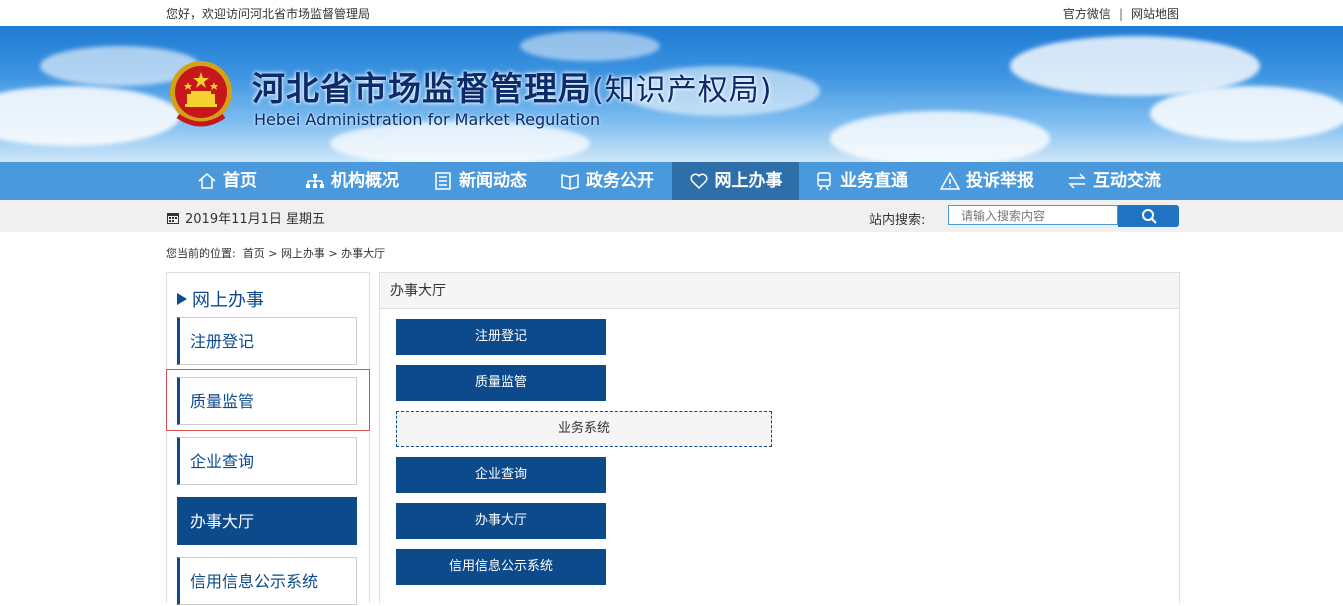 The width and height of the screenshot is (1343, 606). Describe the element at coordinates (824, 181) in the screenshot. I see `train-icon` at that location.